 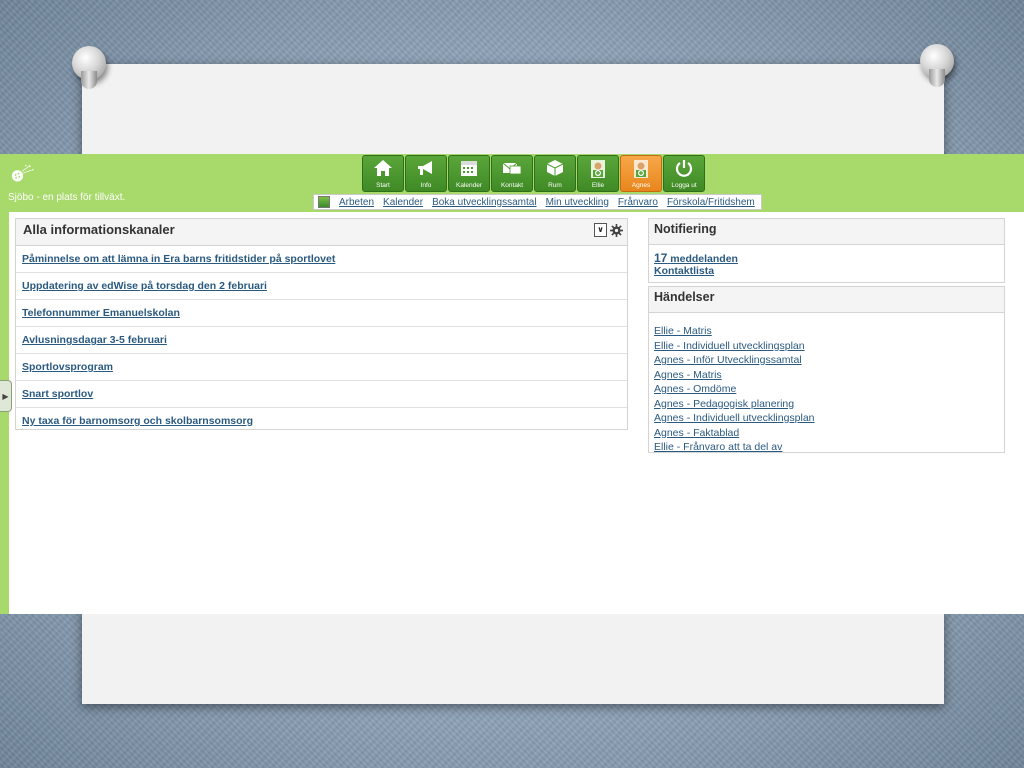 What do you see at coordinates (826, 232) in the screenshot?
I see `panel-title: Notifiering` at bounding box center [826, 232].